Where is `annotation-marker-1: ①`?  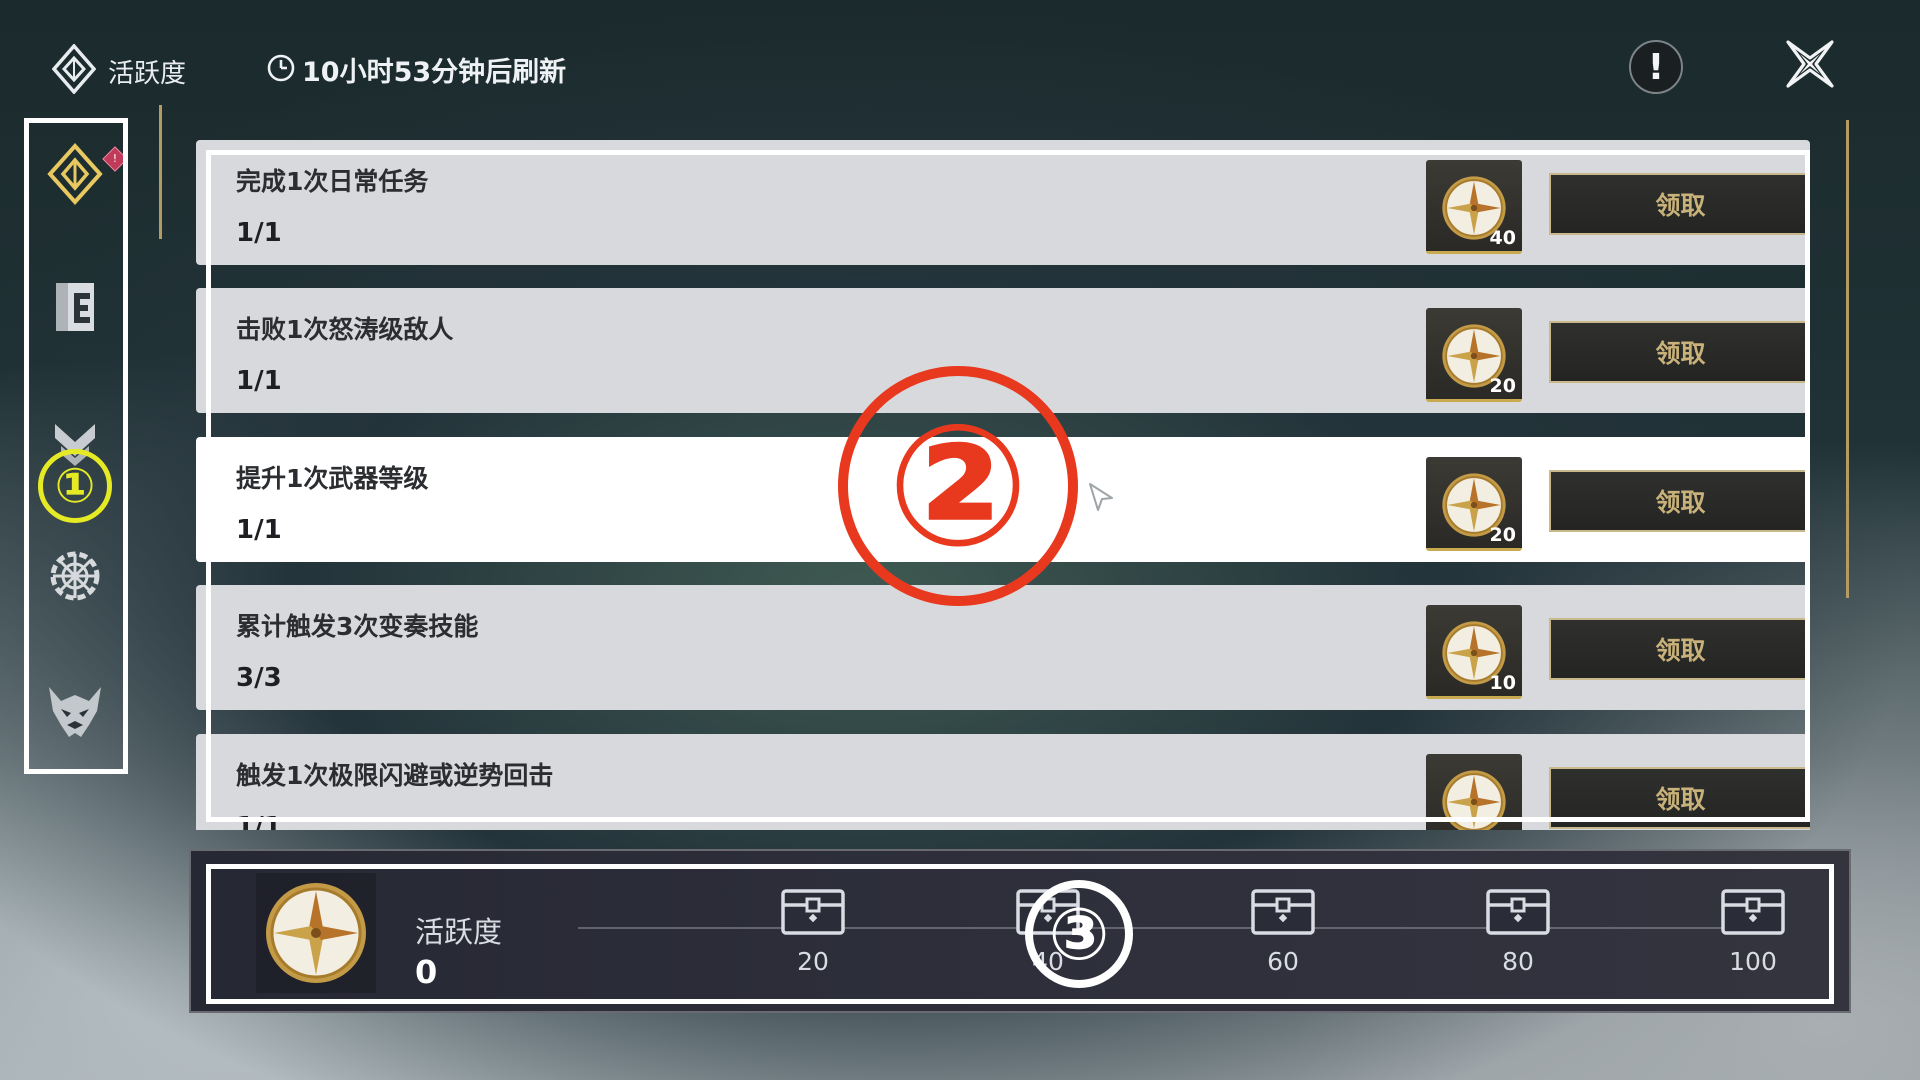
annotation-marker-1: ① is located at coordinates (75, 486).